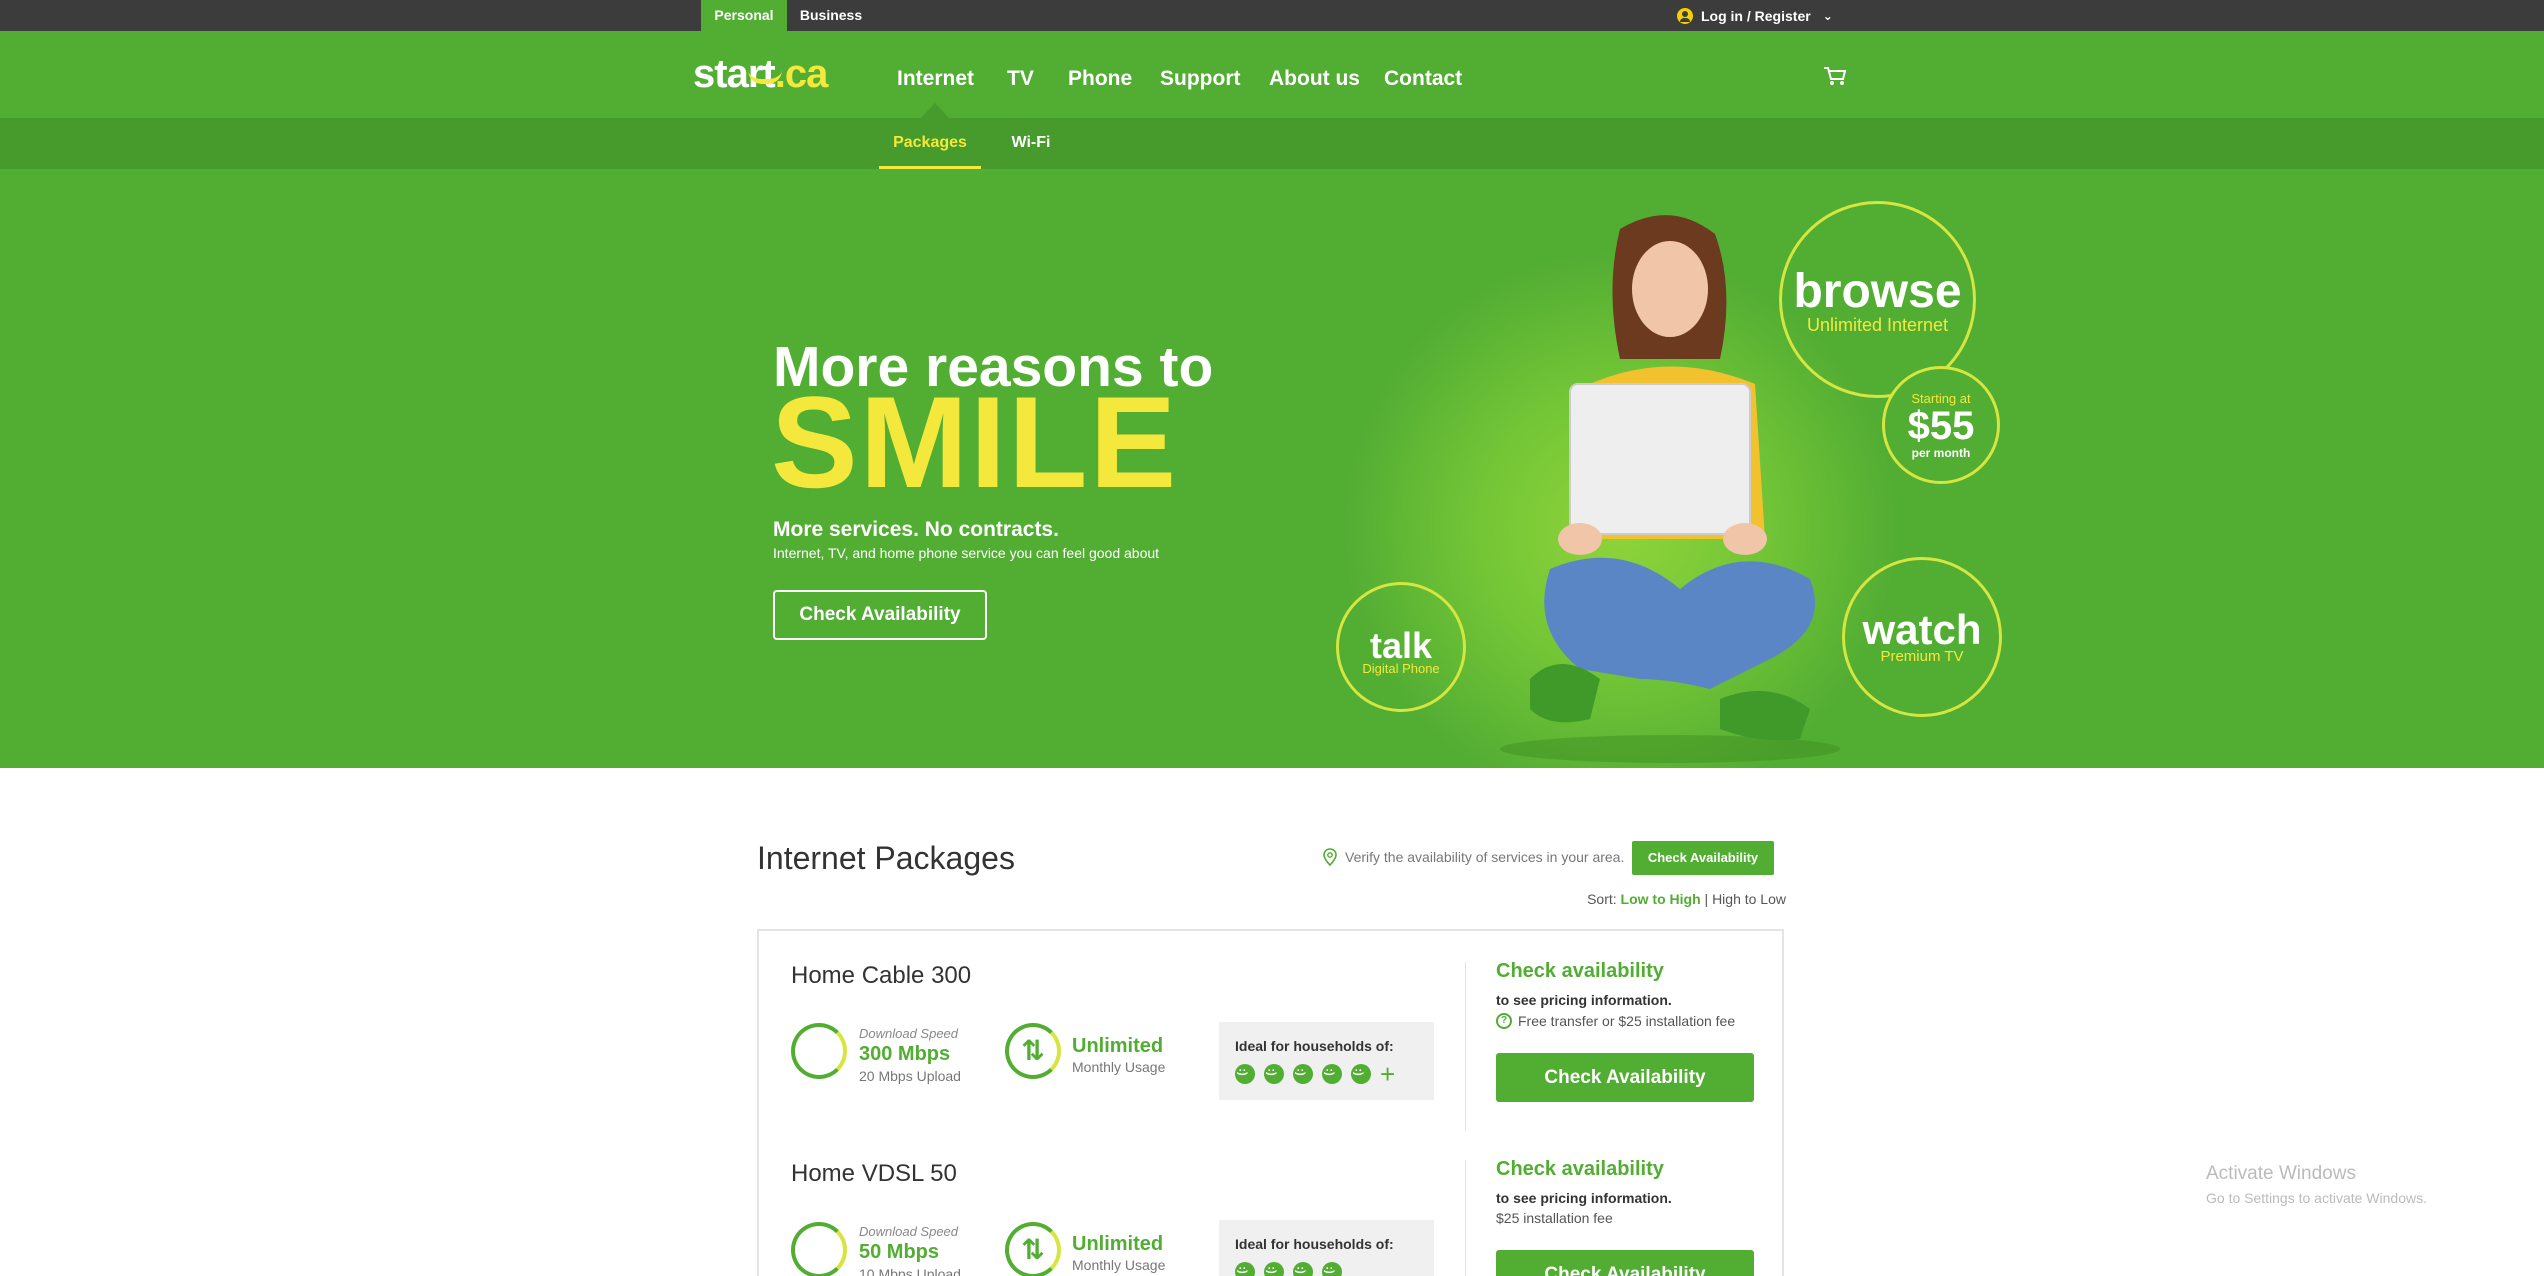 The height and width of the screenshot is (1276, 2544). I want to click on login-register-label: Log in / Register, so click(1756, 15).